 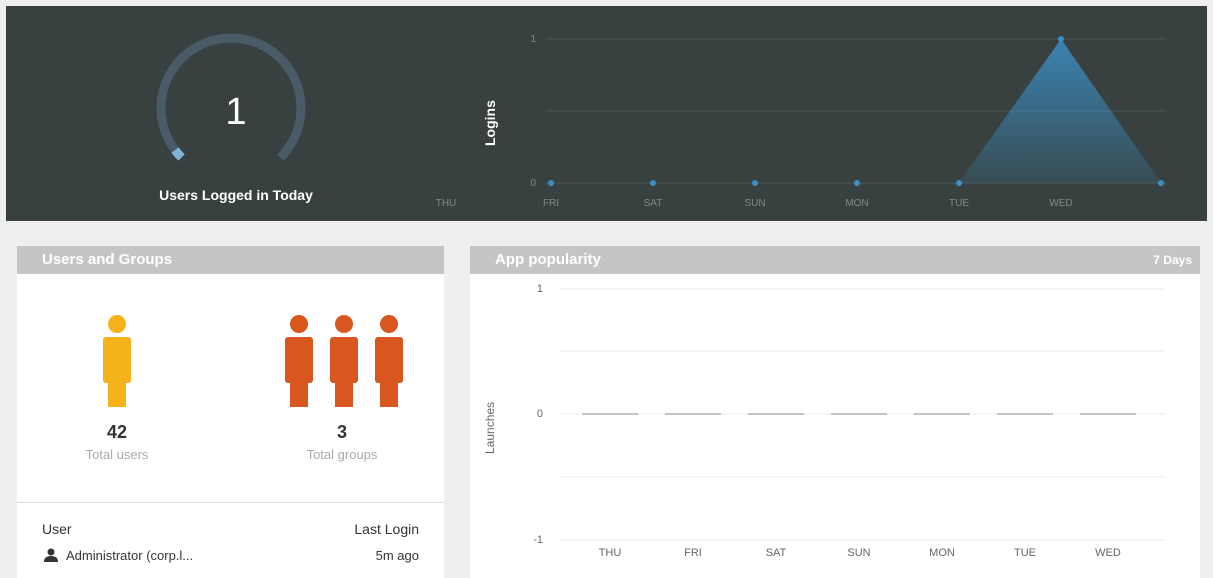 I want to click on app-bar-mon, so click(x=942, y=414).